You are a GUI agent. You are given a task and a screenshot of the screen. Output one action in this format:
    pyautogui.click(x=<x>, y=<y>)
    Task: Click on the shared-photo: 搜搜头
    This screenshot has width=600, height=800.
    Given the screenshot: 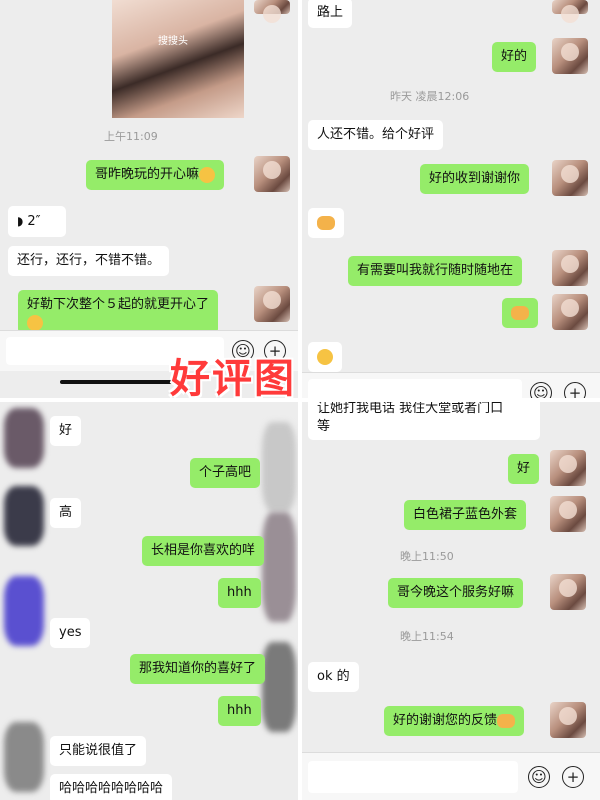 What is the action you would take?
    pyautogui.click(x=178, y=59)
    